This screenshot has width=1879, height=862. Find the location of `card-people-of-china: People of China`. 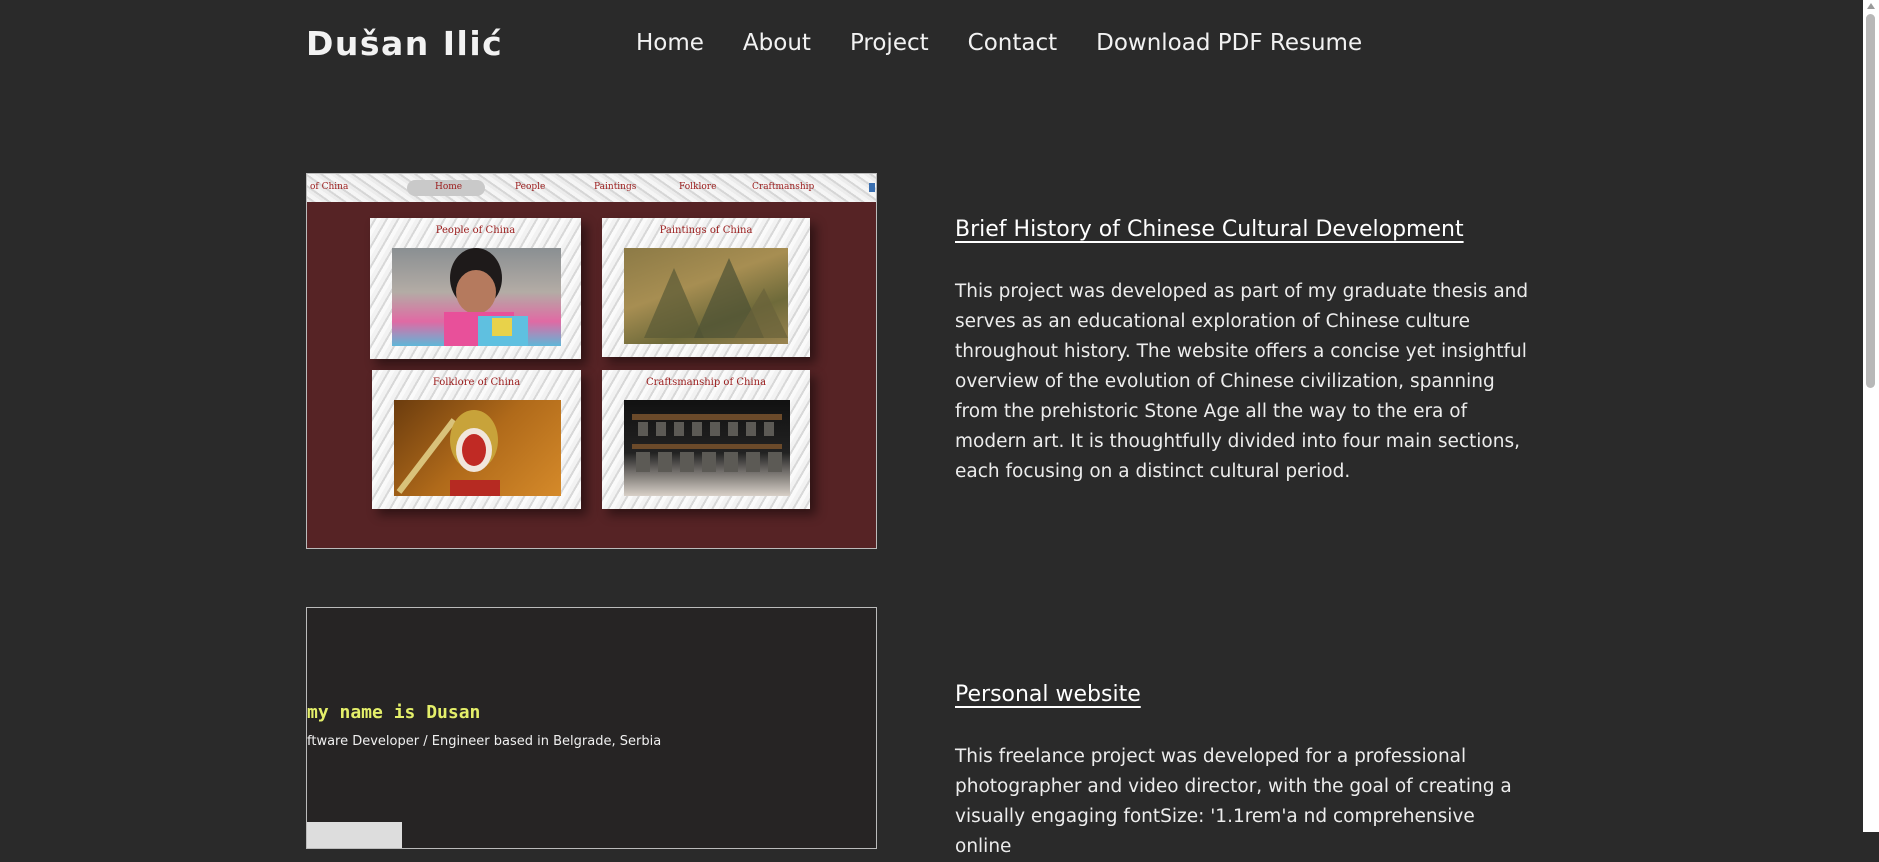

card-people-of-china: People of China is located at coordinates (475, 288).